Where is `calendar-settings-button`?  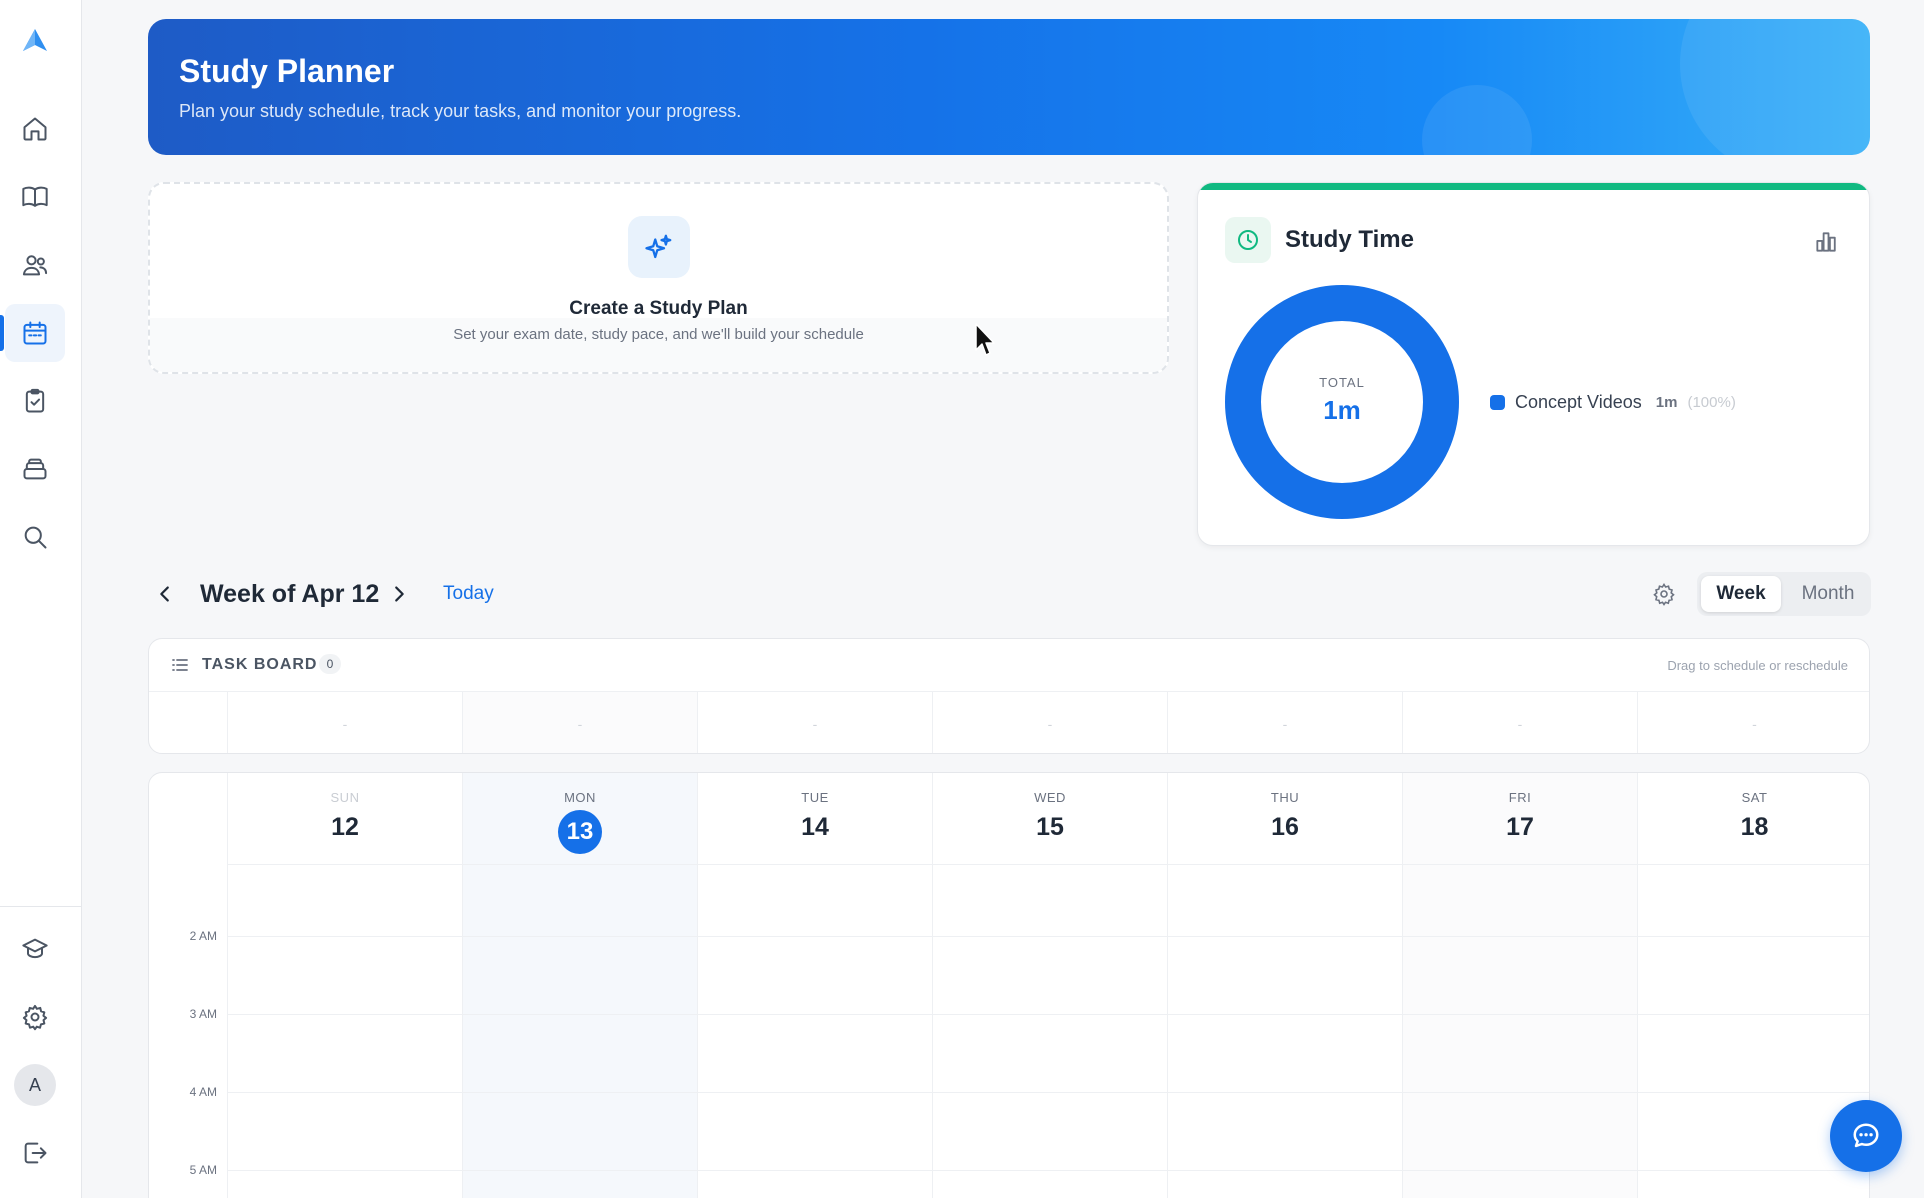 calendar-settings-button is located at coordinates (1664, 594).